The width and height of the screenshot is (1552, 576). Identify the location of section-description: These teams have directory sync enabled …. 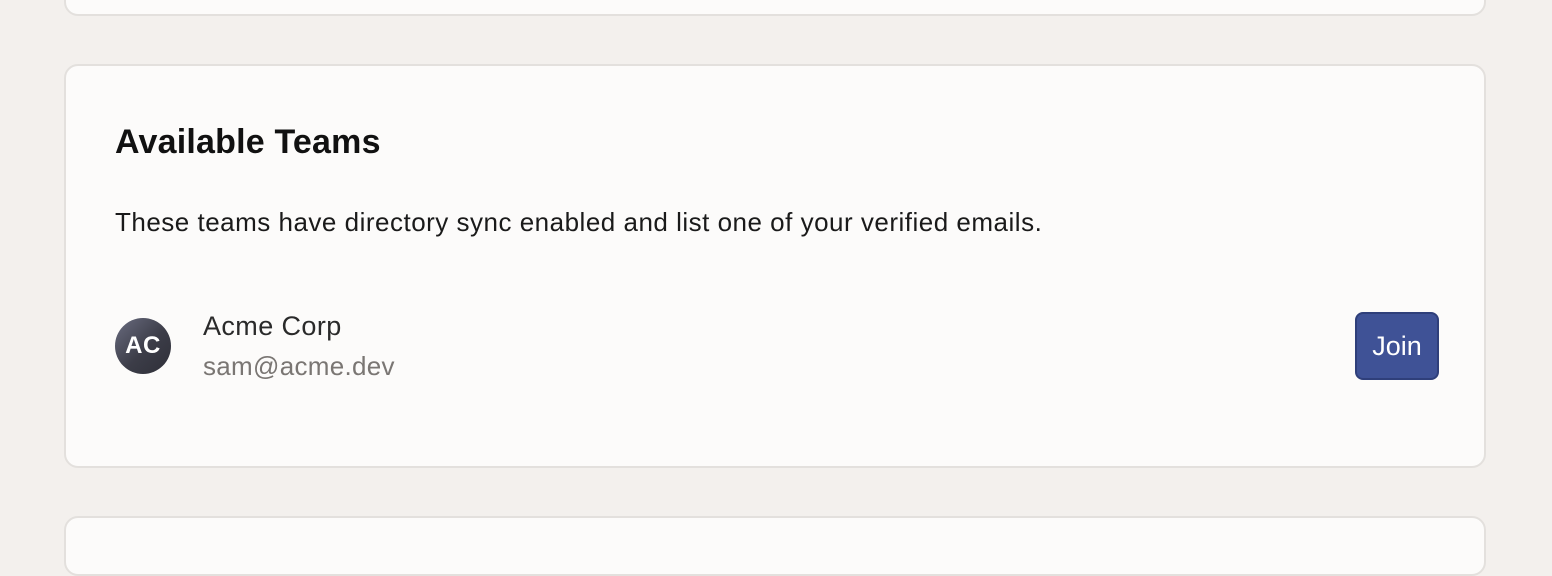
(579, 222).